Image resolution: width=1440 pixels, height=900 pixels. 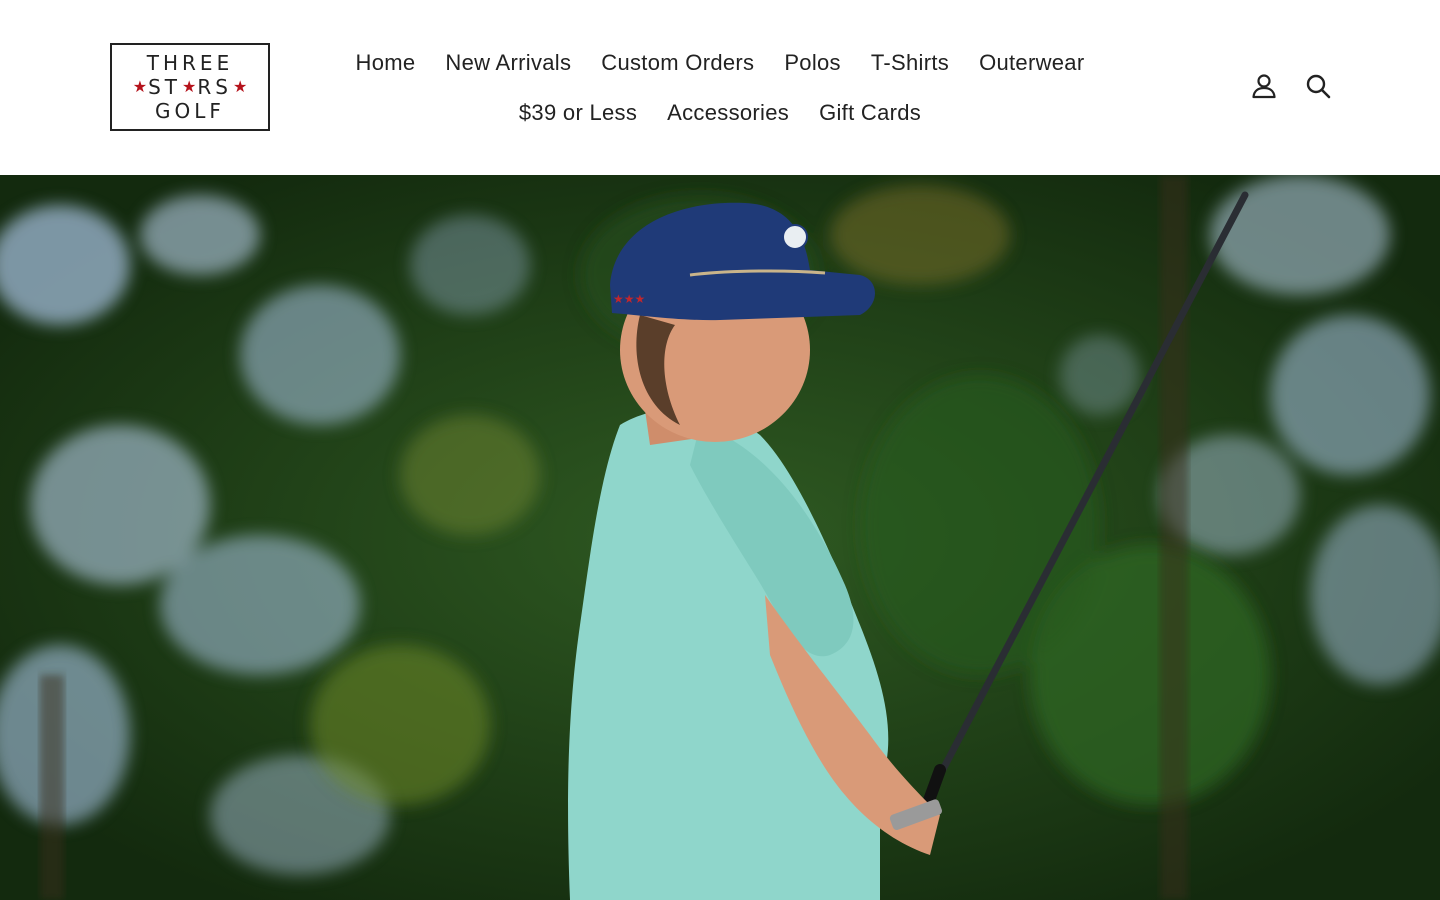 I want to click on nav-item-home: Home, so click(x=386, y=63).